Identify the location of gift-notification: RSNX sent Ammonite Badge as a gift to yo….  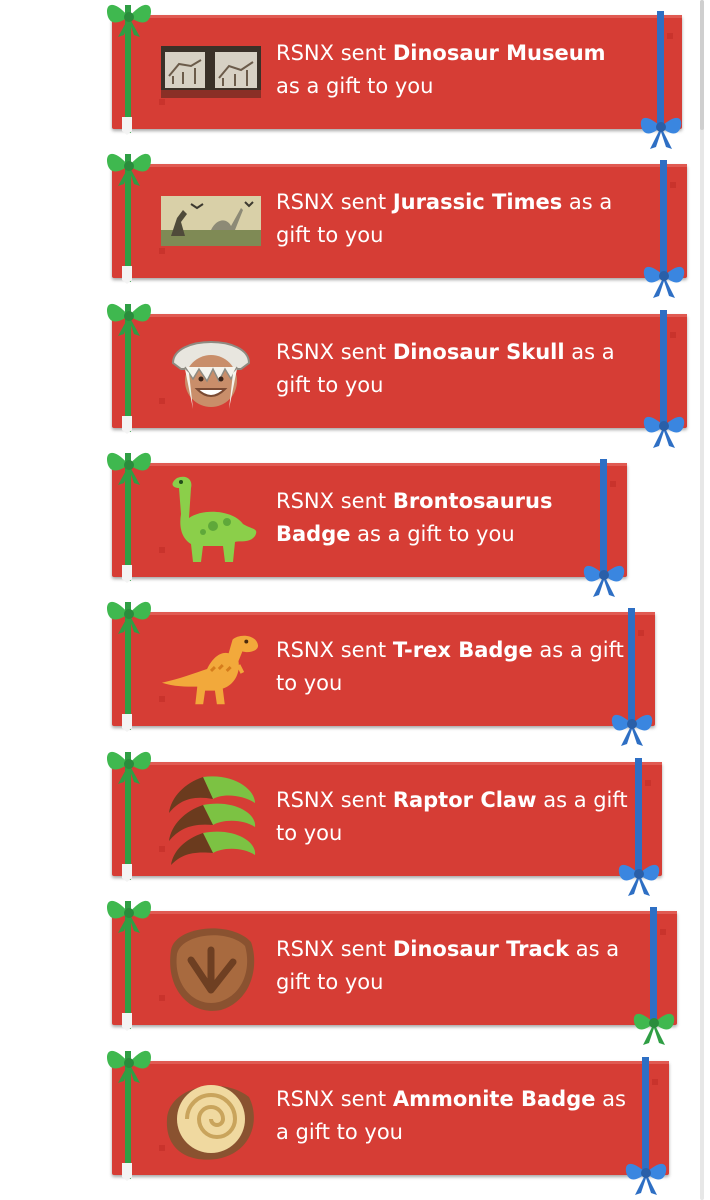
(387, 1122).